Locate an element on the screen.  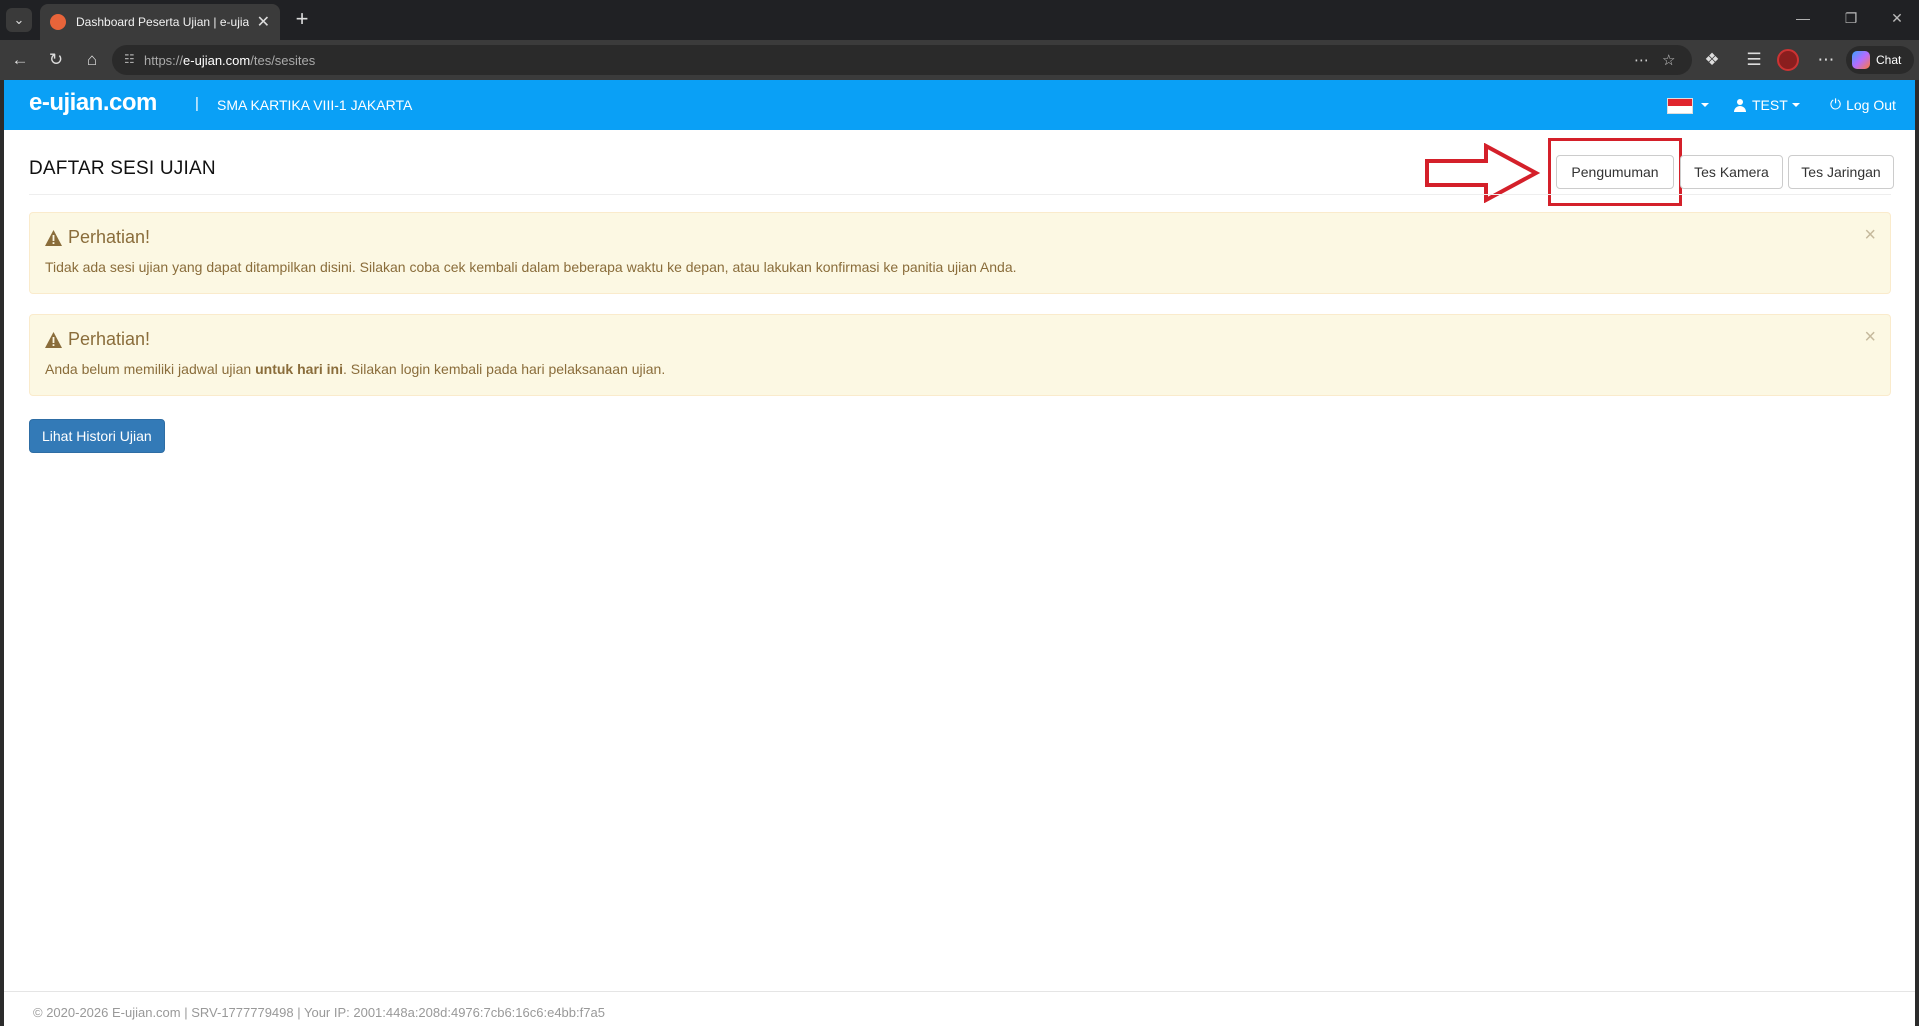
browser-tab-active: Dashboard Peserta Ujian | e-ujian.c ✕ is located at coordinates (160, 22).